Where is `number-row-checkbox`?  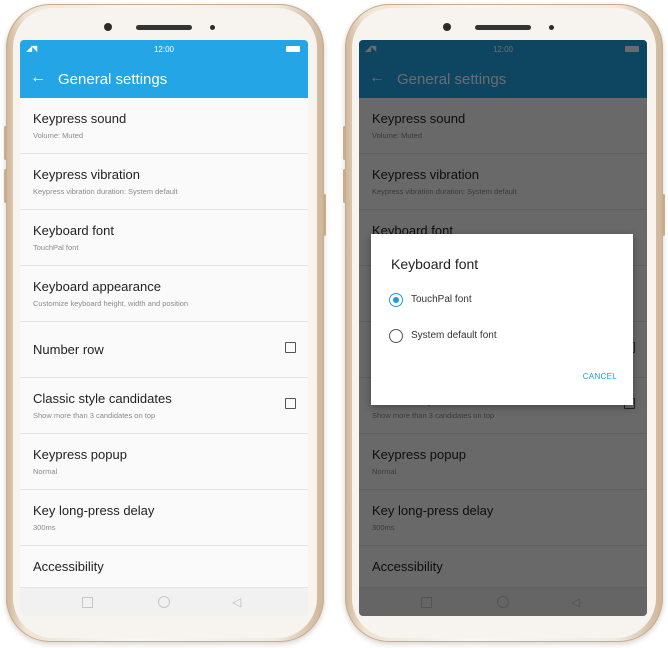 number-row-checkbox is located at coordinates (290, 347).